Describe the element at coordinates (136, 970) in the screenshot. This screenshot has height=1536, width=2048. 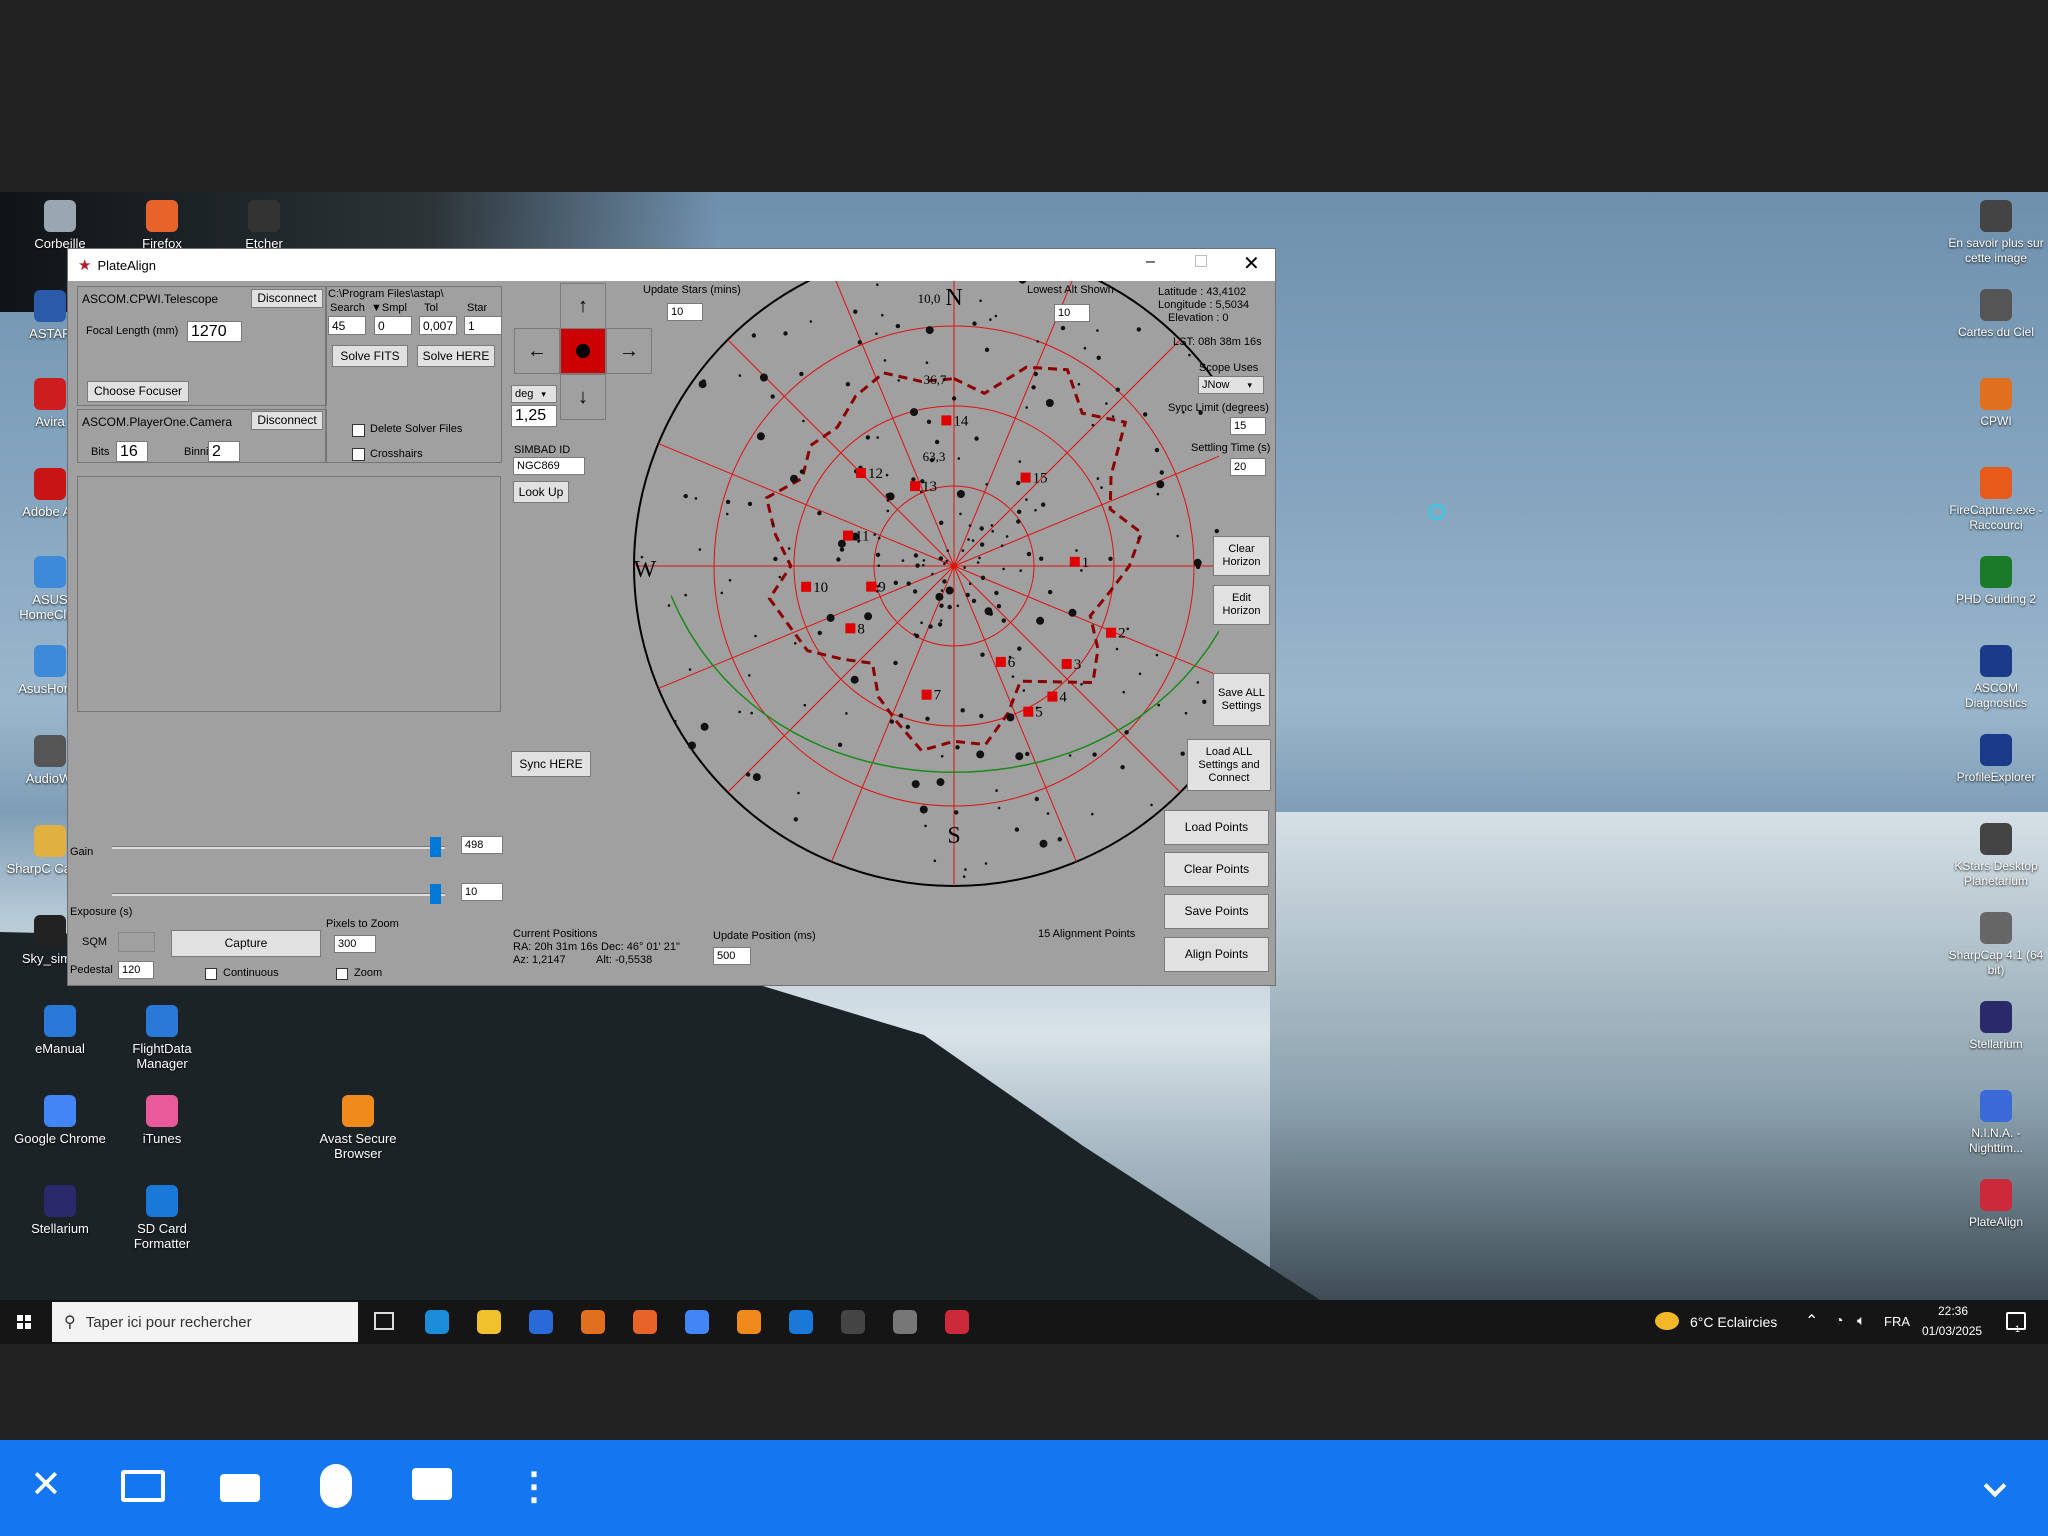
I see `pedestal-input: 120` at that location.